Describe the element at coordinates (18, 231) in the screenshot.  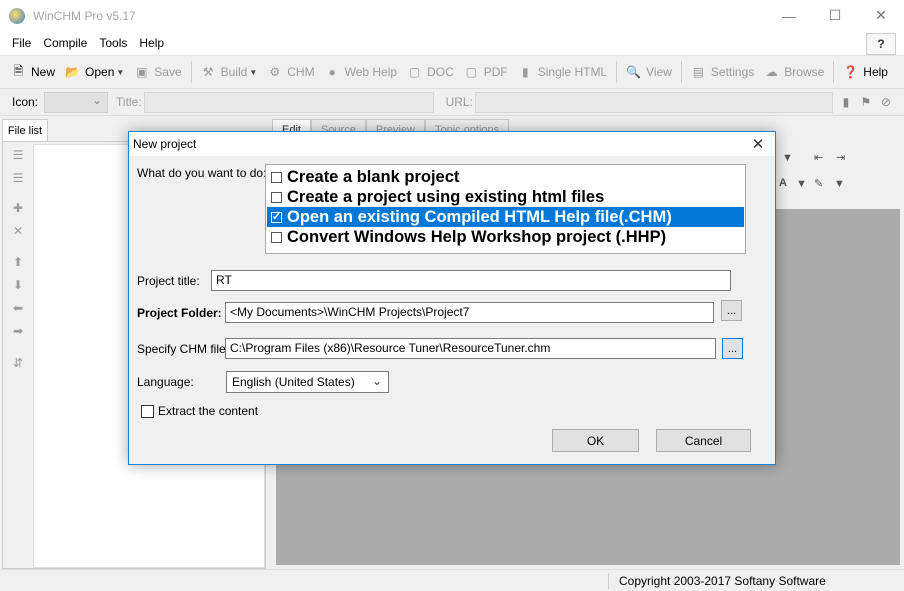
I see `delete-icon: ✕` at that location.